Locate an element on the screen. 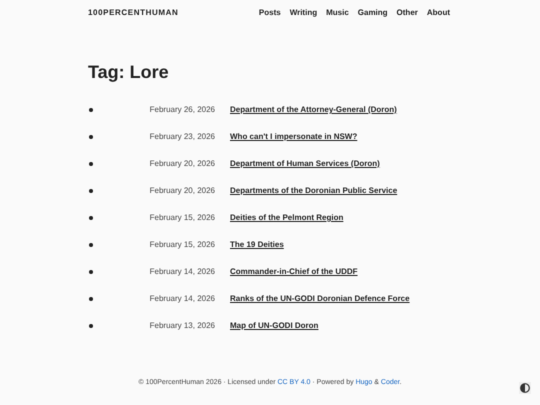 This screenshot has height=405, width=540. nav-link: Gaming is located at coordinates (373, 12).